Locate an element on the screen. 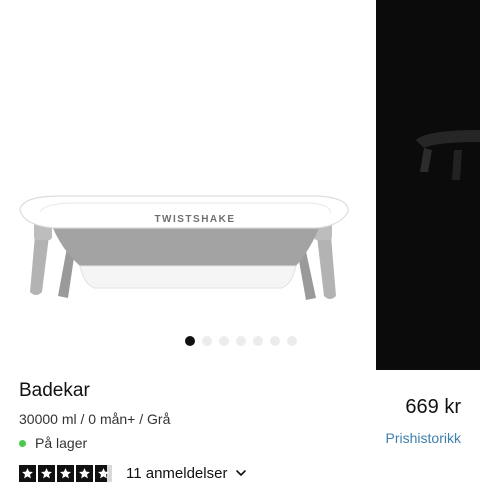  gallery-pagination is located at coordinates (241, 341).